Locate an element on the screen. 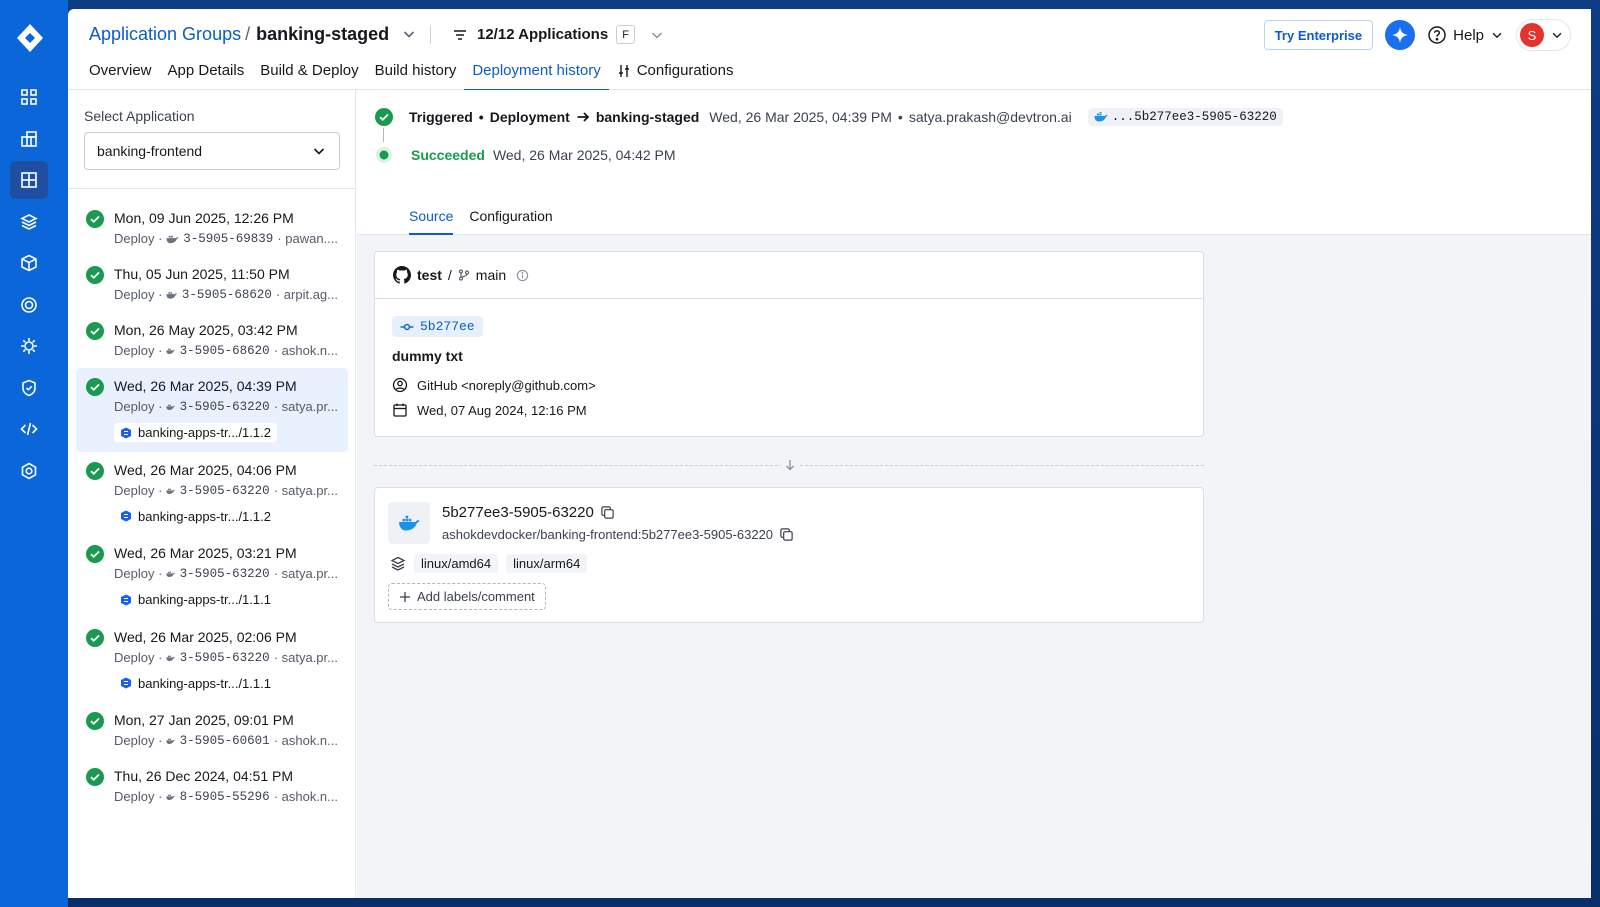 This screenshot has width=1600, height=907. deployment-date: Wed, 26 Mar 2025, 03:21 PM is located at coordinates (205, 553).